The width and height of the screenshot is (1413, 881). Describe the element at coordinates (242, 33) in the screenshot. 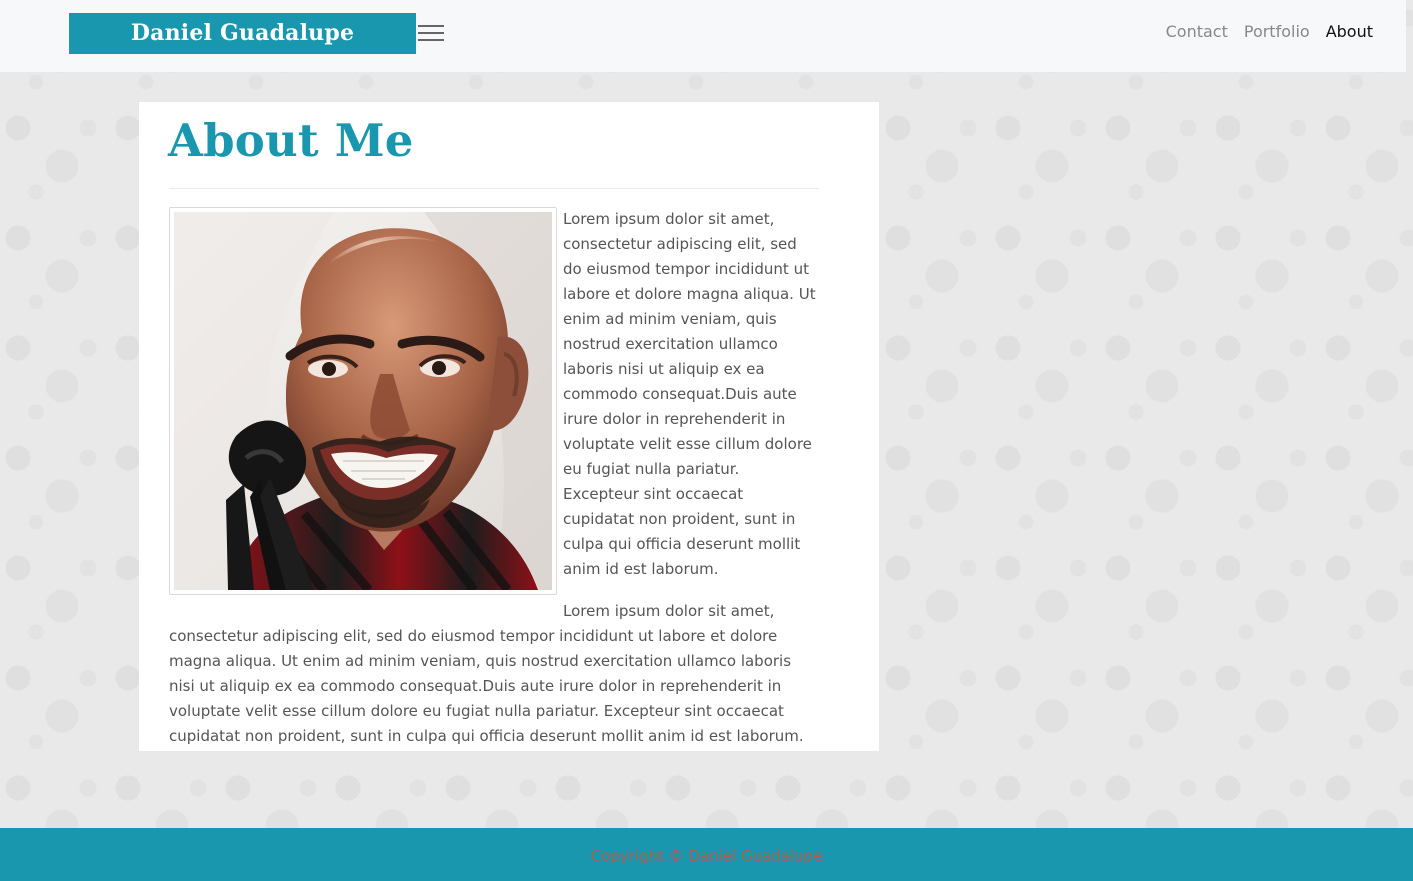

I see `brand-title: Daniel Guadalupe` at that location.